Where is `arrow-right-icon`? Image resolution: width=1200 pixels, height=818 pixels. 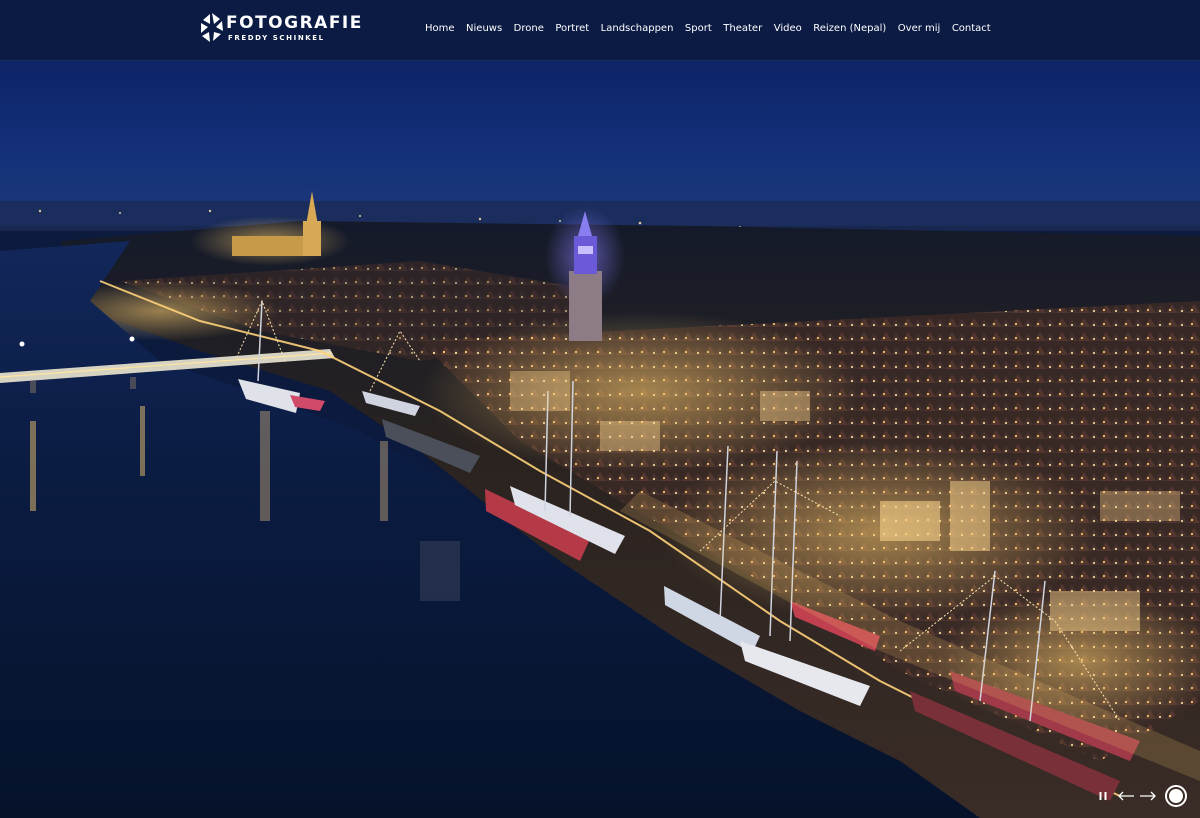
arrow-right-icon is located at coordinates (1148, 796).